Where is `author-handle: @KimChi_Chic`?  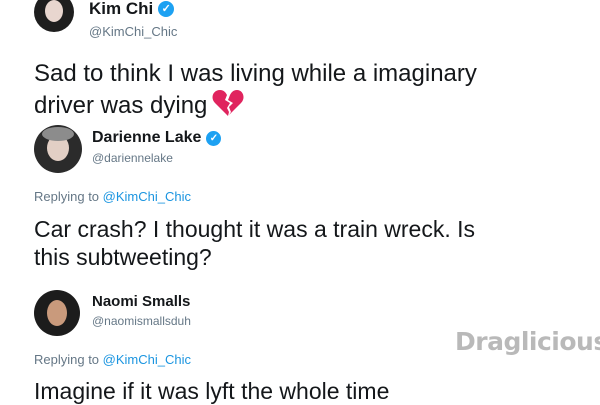 author-handle: @KimChi_Chic is located at coordinates (133, 31).